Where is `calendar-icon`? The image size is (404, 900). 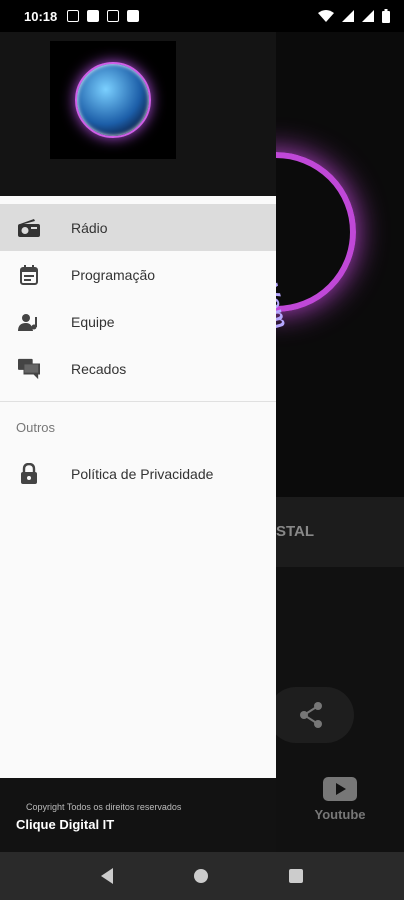 calendar-icon is located at coordinates (29, 275).